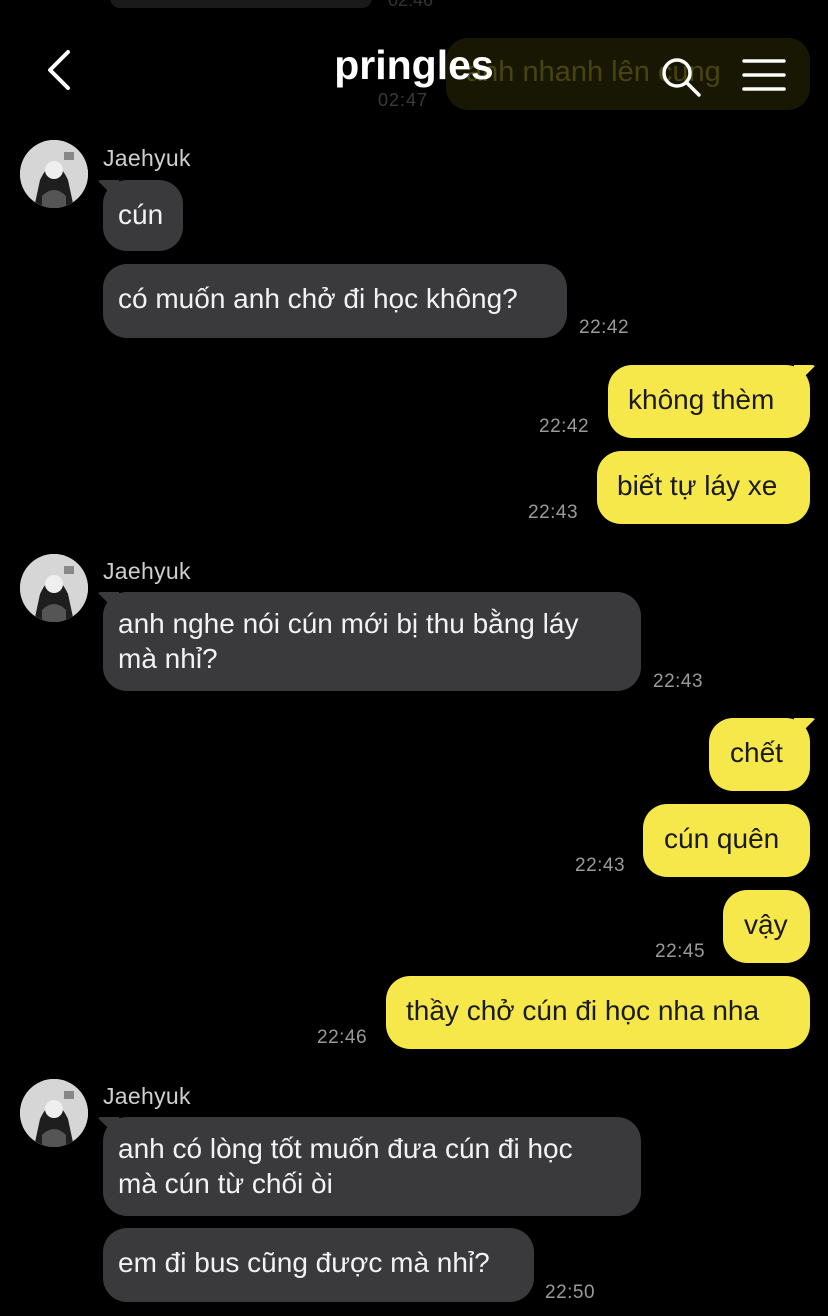 The image size is (828, 1316). I want to click on search-icon, so click(681, 77).